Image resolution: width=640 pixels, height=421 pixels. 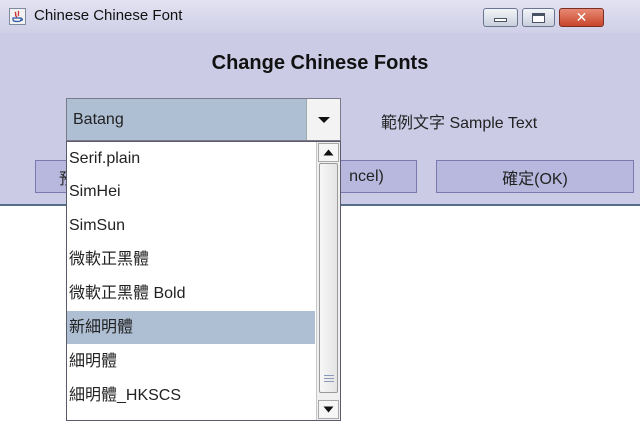 I want to click on combo-selected-value: Batang, so click(x=98, y=119).